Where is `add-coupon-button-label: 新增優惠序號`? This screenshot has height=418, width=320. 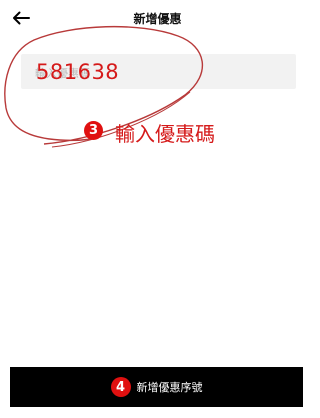 add-coupon-button-label: 新增優惠序號 is located at coordinates (169, 387).